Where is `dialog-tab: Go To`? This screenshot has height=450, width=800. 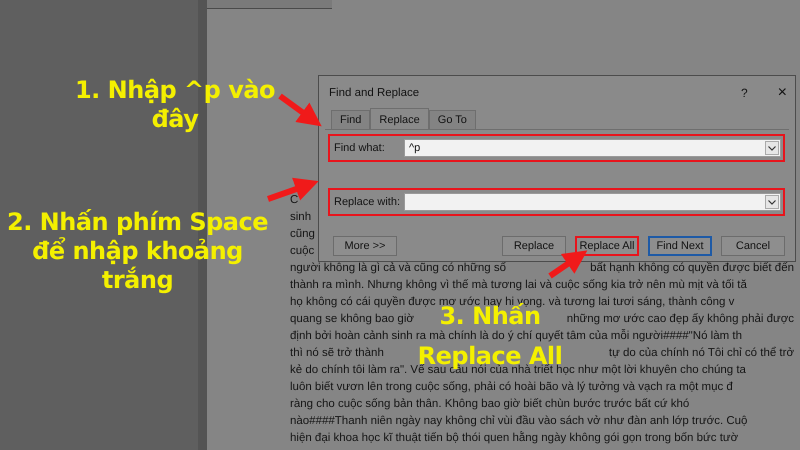
dialog-tab: Go To is located at coordinates (452, 119).